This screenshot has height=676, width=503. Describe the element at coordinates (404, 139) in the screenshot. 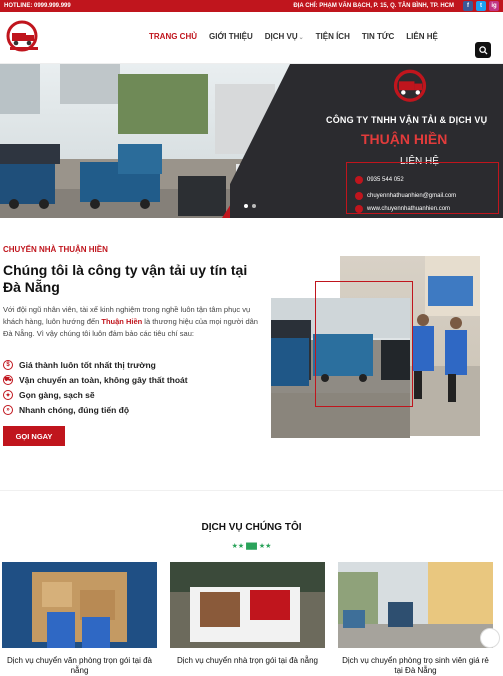

I see `banner-brand-name: THUẬN HIỀN` at that location.